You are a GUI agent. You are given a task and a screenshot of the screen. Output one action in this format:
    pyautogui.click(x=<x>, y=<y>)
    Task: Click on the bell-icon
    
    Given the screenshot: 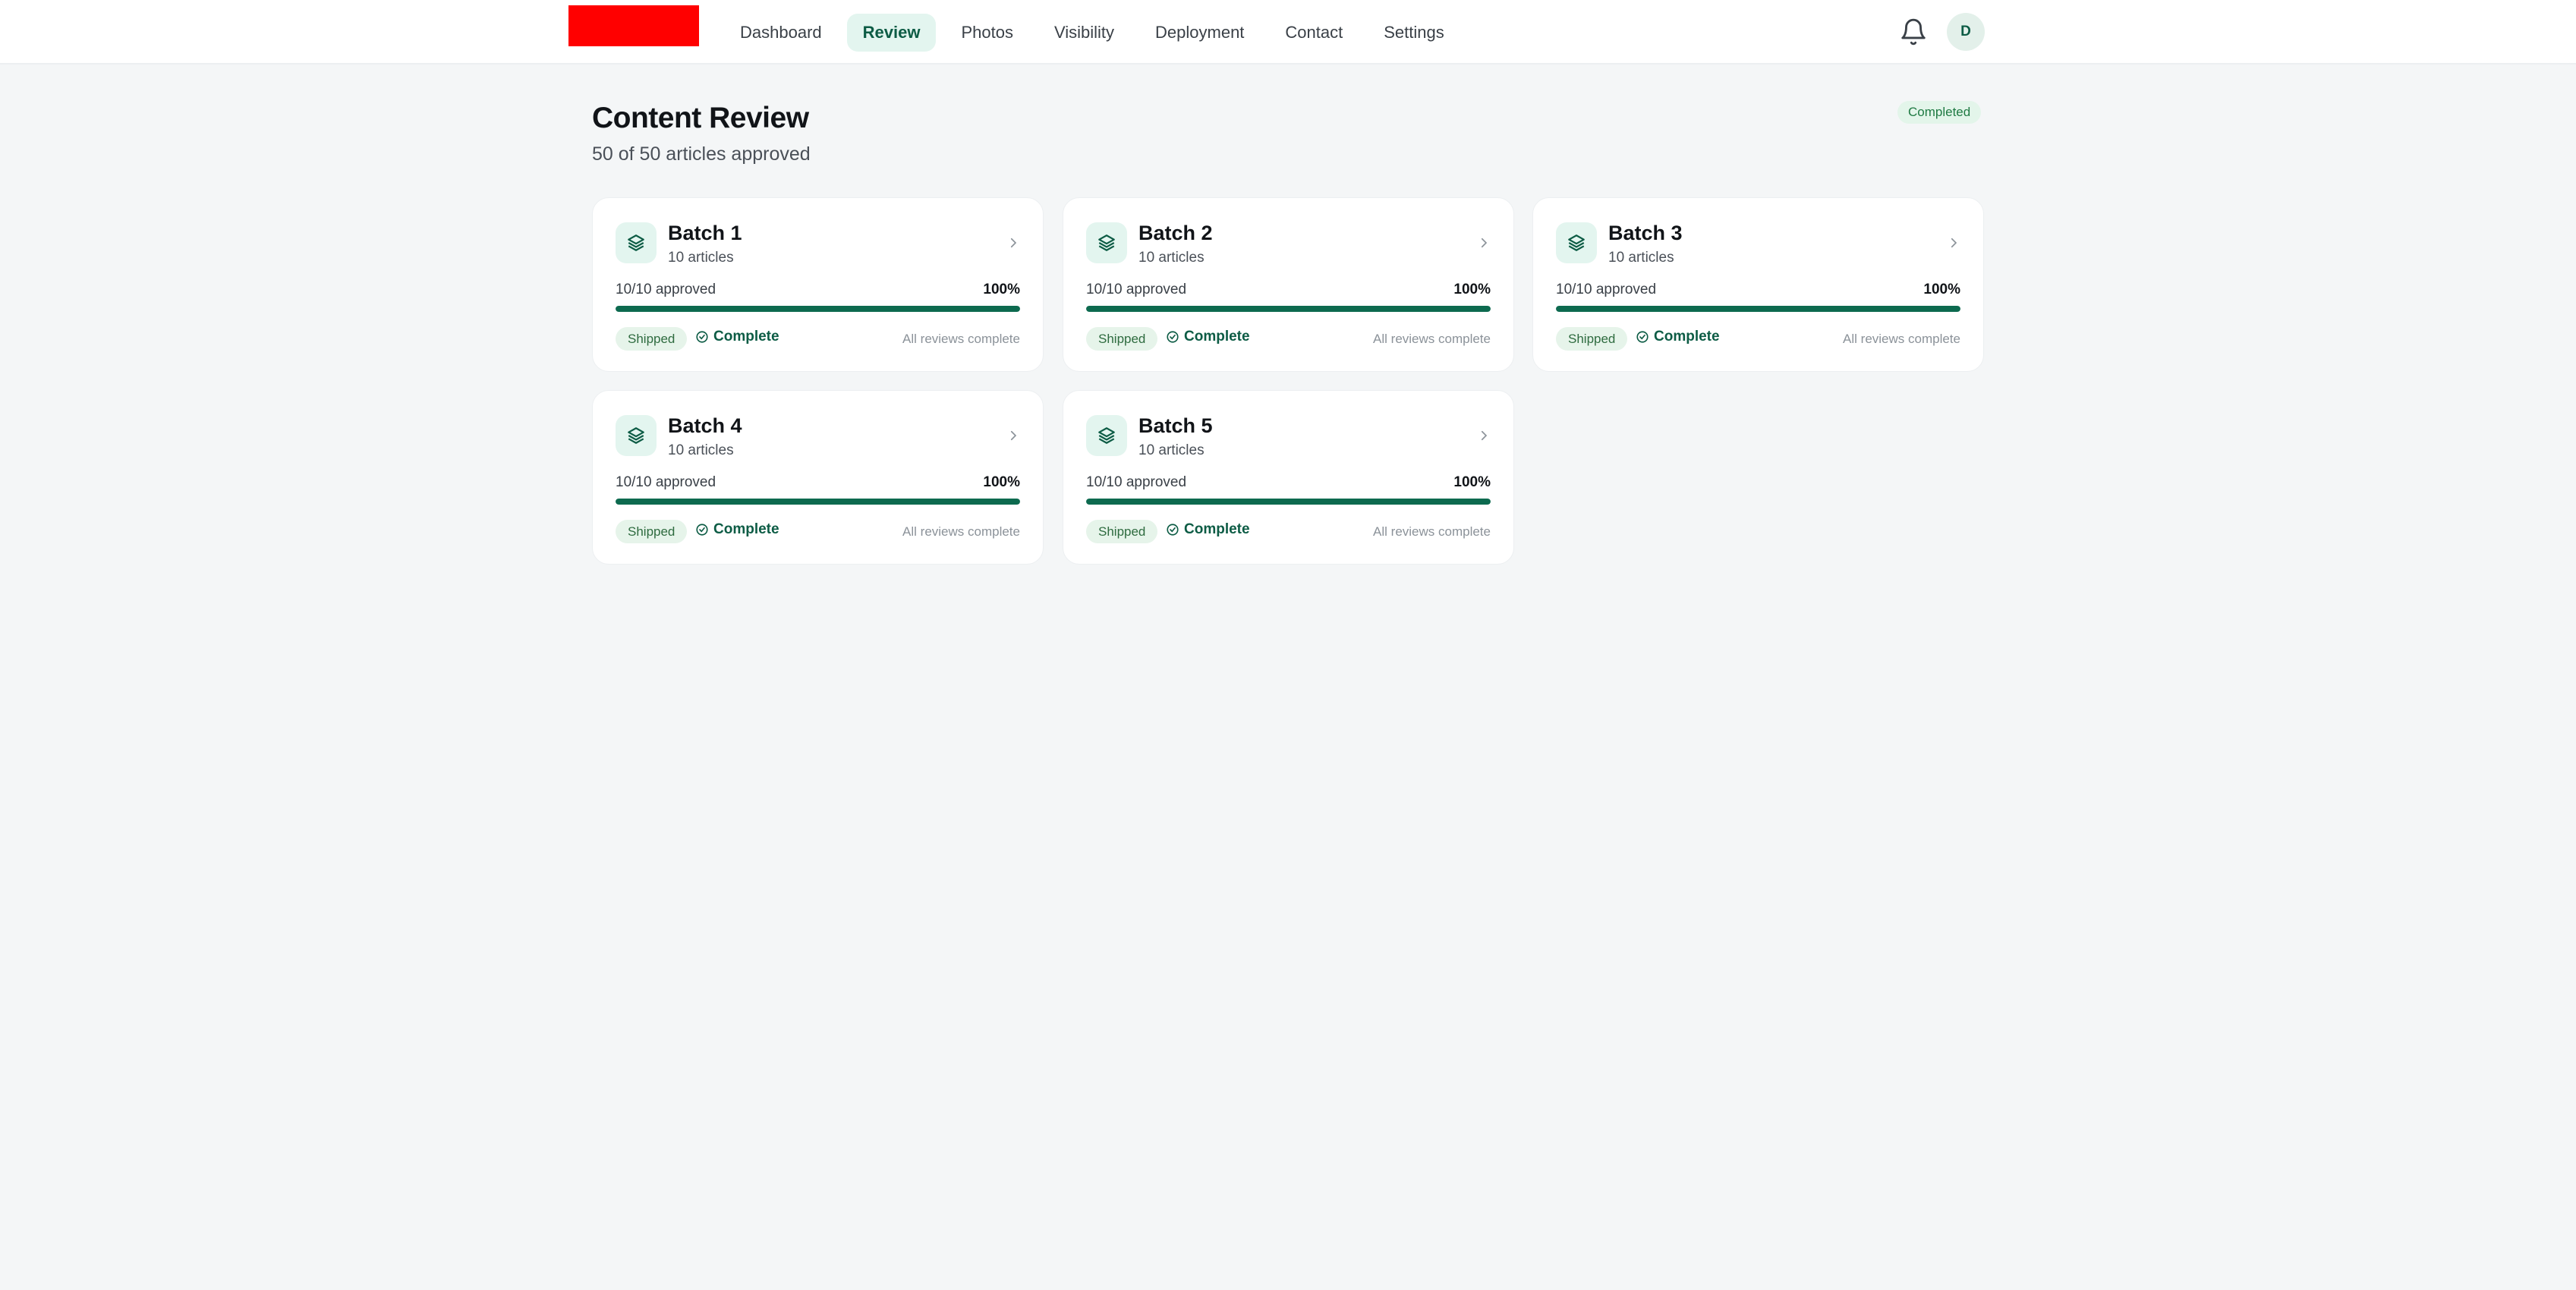 What is the action you would take?
    pyautogui.click(x=1913, y=32)
    